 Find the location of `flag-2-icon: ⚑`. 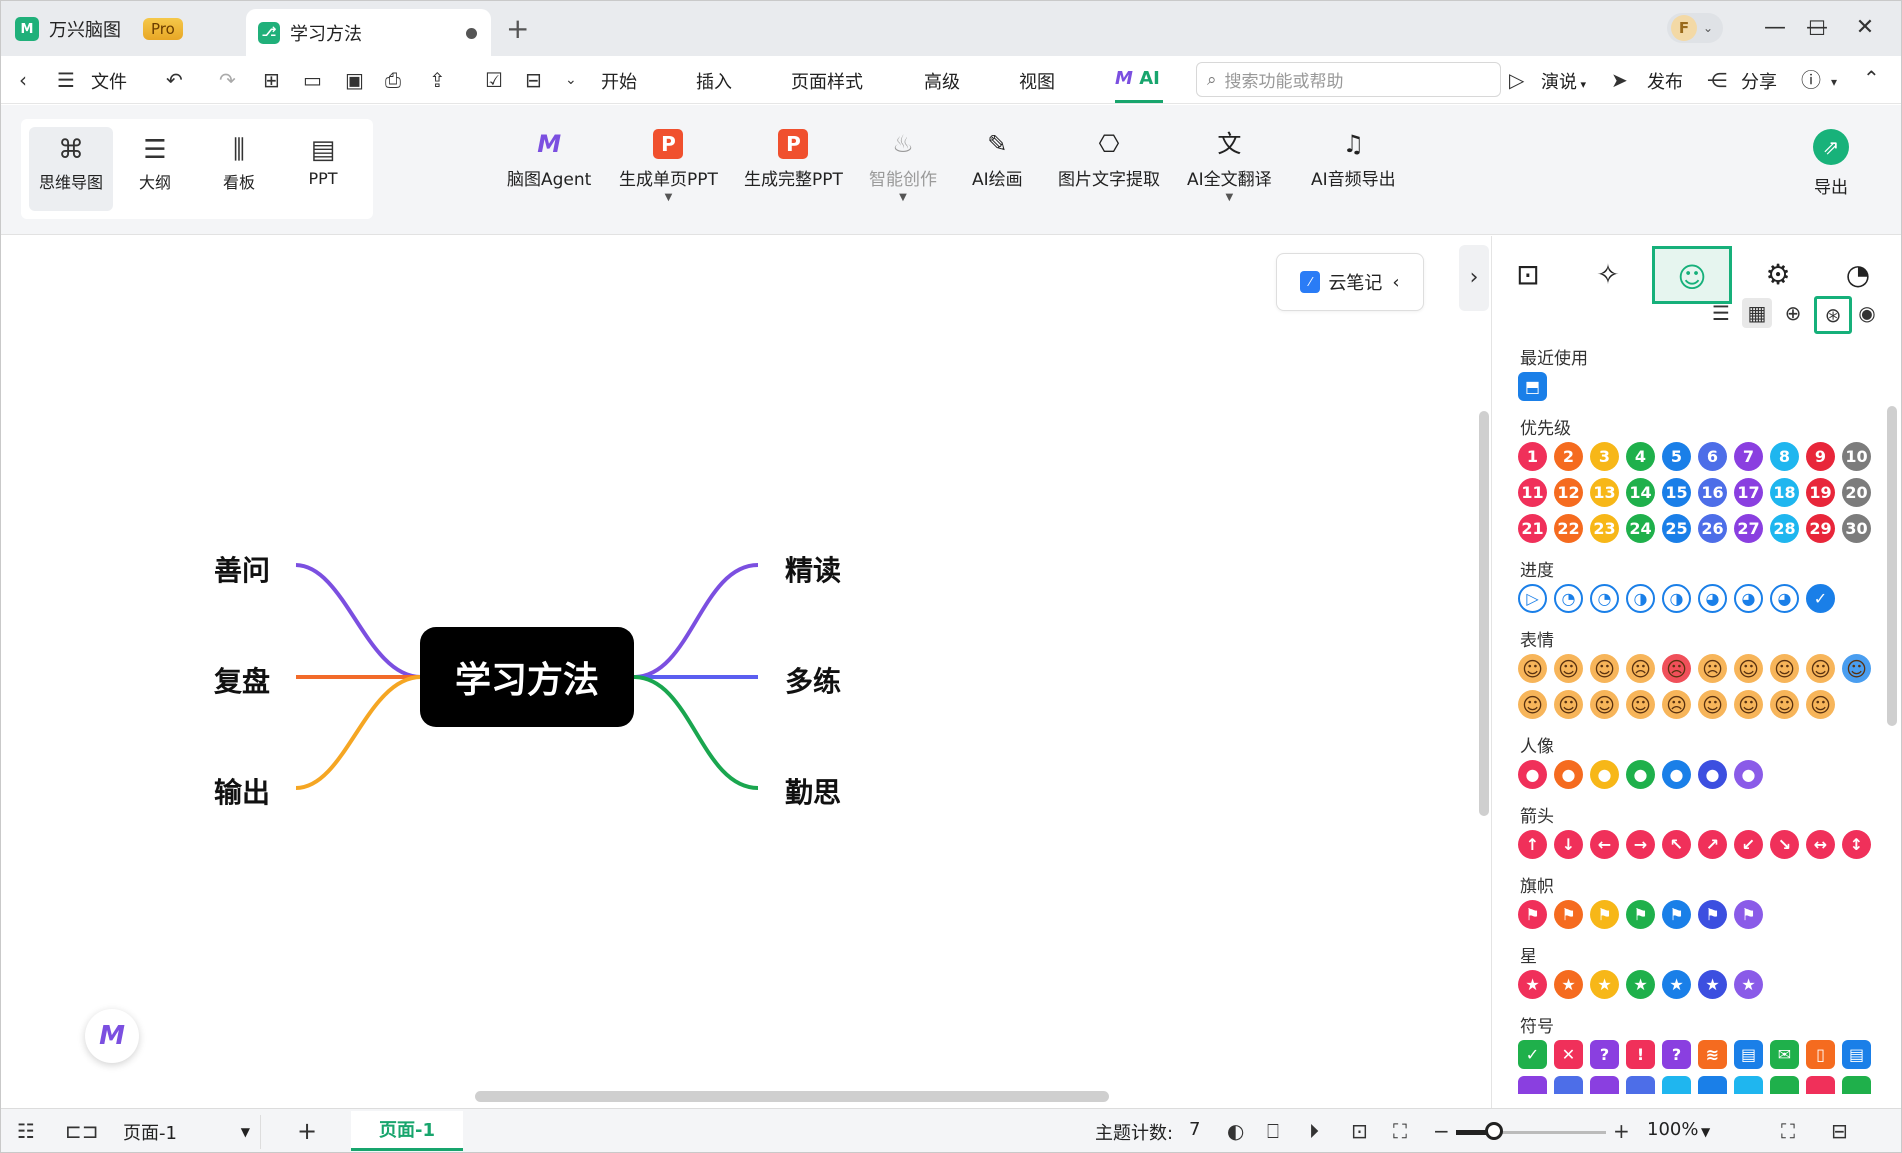

flag-2-icon: ⚑ is located at coordinates (1568, 914).